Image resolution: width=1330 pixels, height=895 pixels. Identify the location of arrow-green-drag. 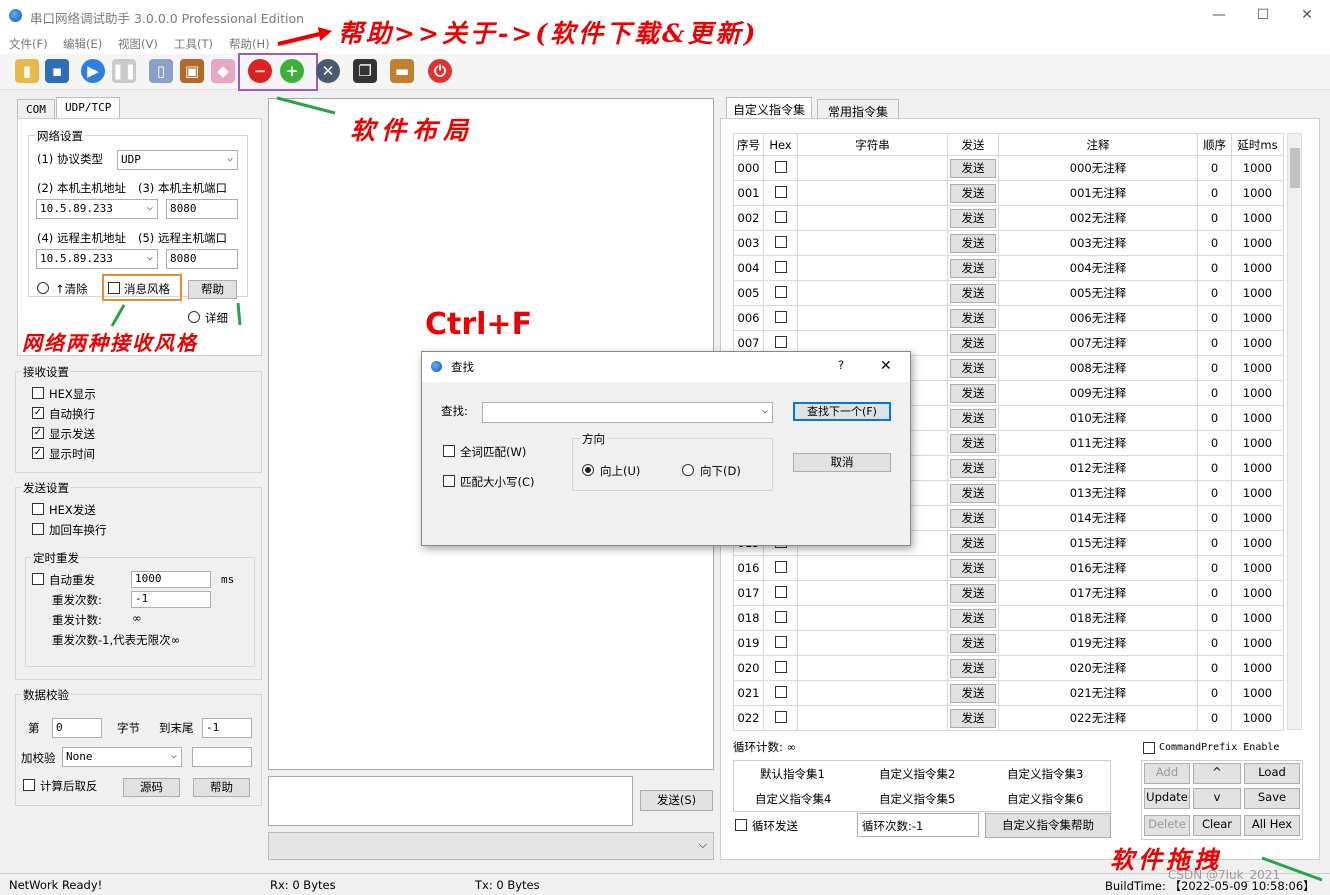
(1292, 869).